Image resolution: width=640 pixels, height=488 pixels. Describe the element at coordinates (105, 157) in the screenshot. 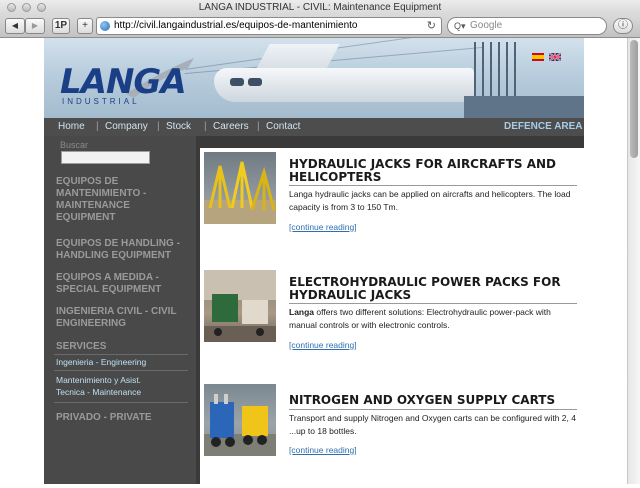

I see `sidebar-search-input` at that location.